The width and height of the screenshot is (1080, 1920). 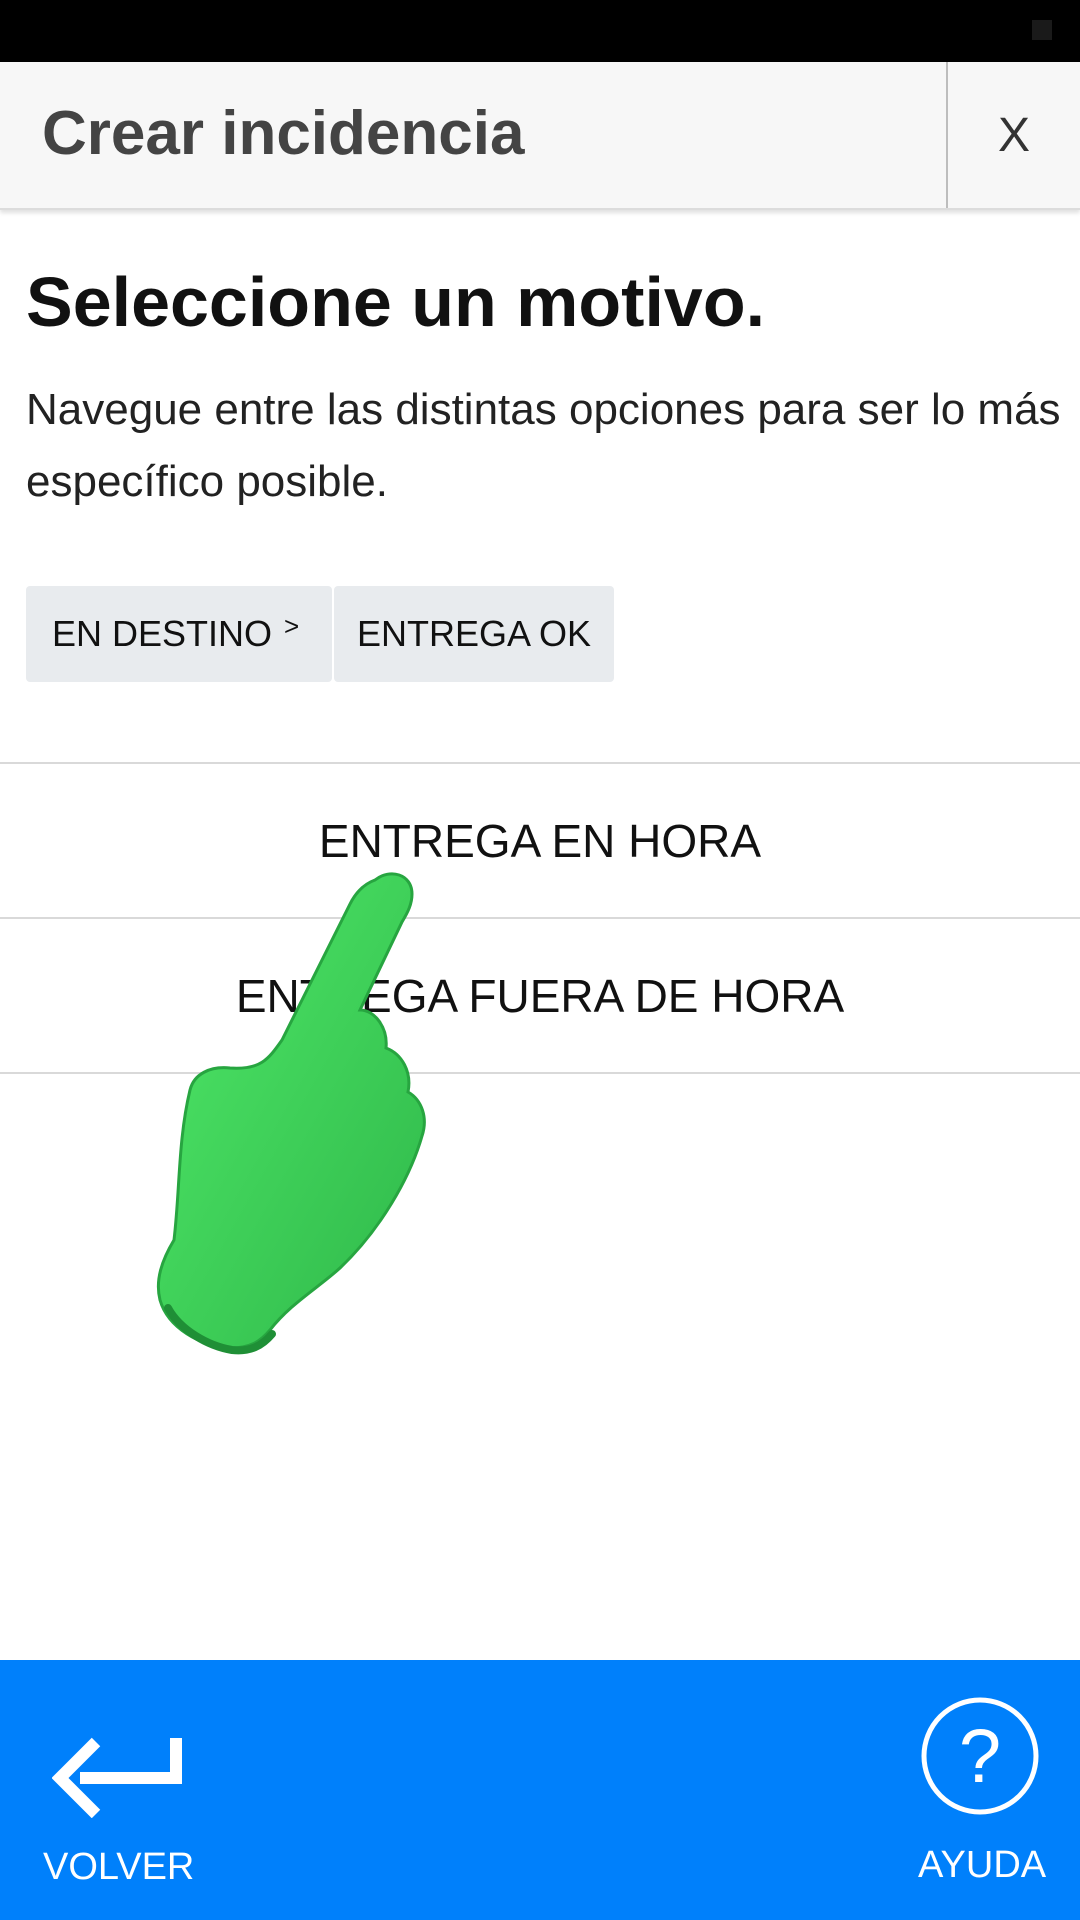 What do you see at coordinates (119, 1867) in the screenshot?
I see `back-label: VOLVER` at bounding box center [119, 1867].